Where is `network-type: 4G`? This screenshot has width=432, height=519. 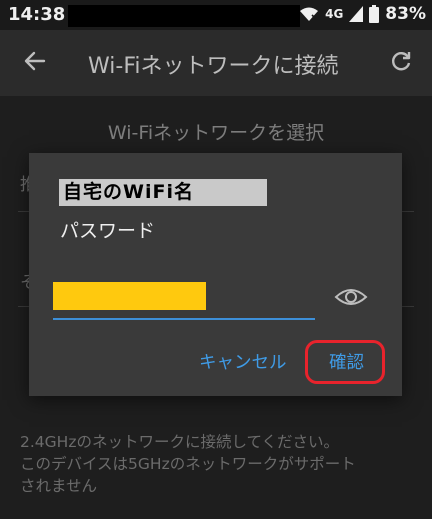 network-type: 4G is located at coordinates (334, 14).